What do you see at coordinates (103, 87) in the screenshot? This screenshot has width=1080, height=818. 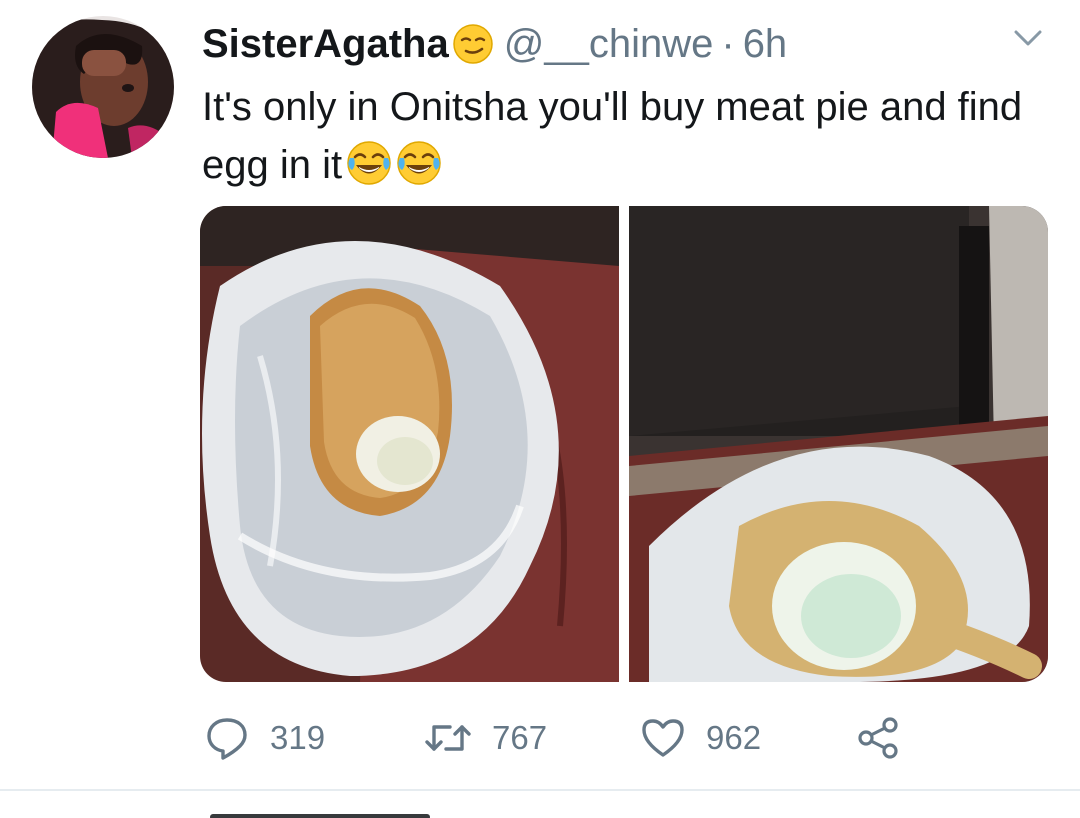 I see `avatar` at bounding box center [103, 87].